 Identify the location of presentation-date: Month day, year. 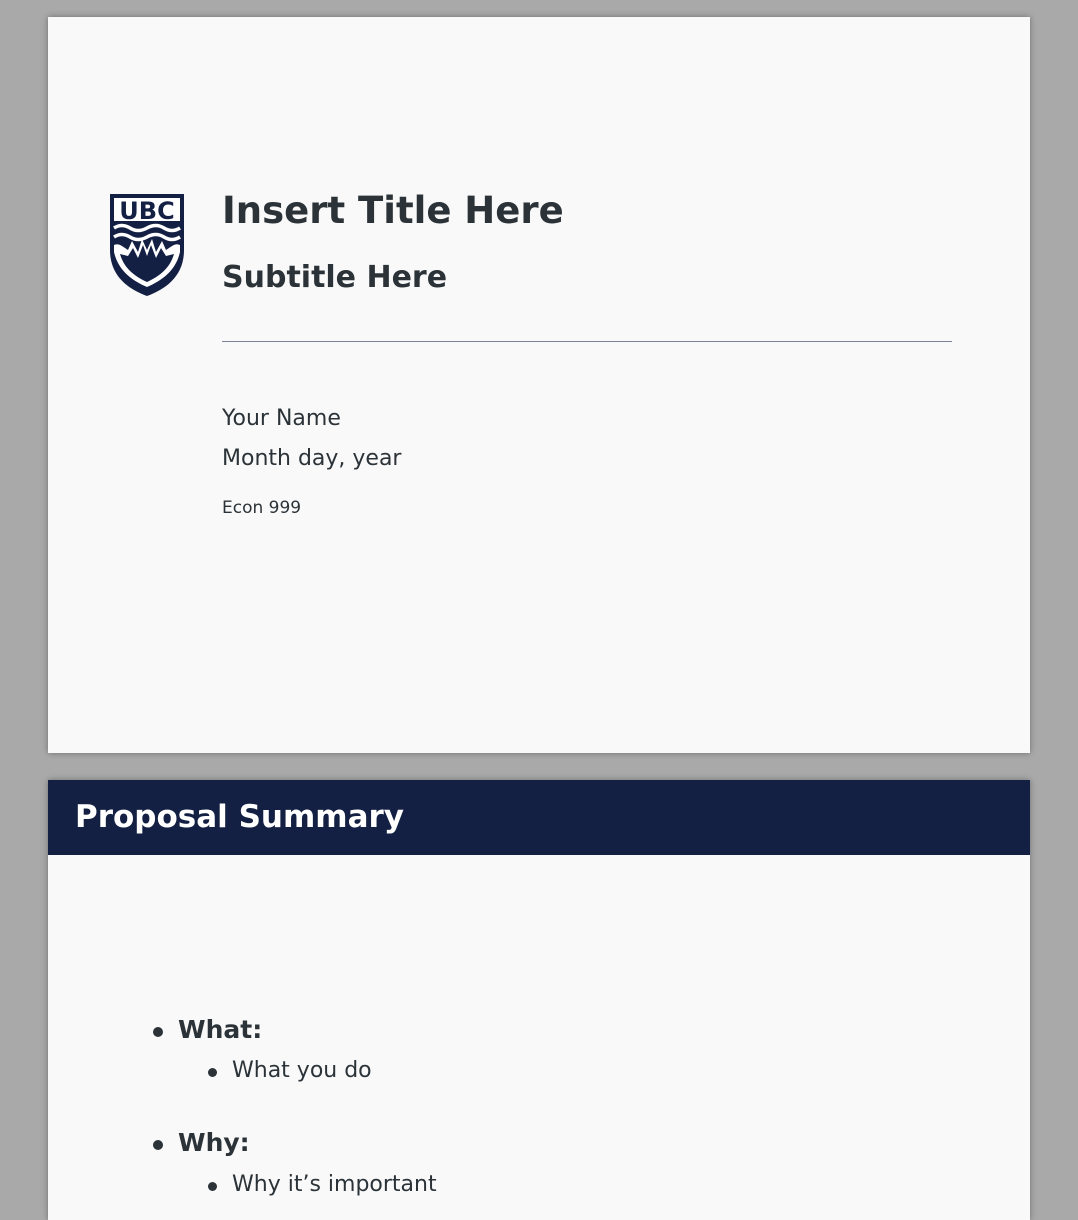
(312, 458).